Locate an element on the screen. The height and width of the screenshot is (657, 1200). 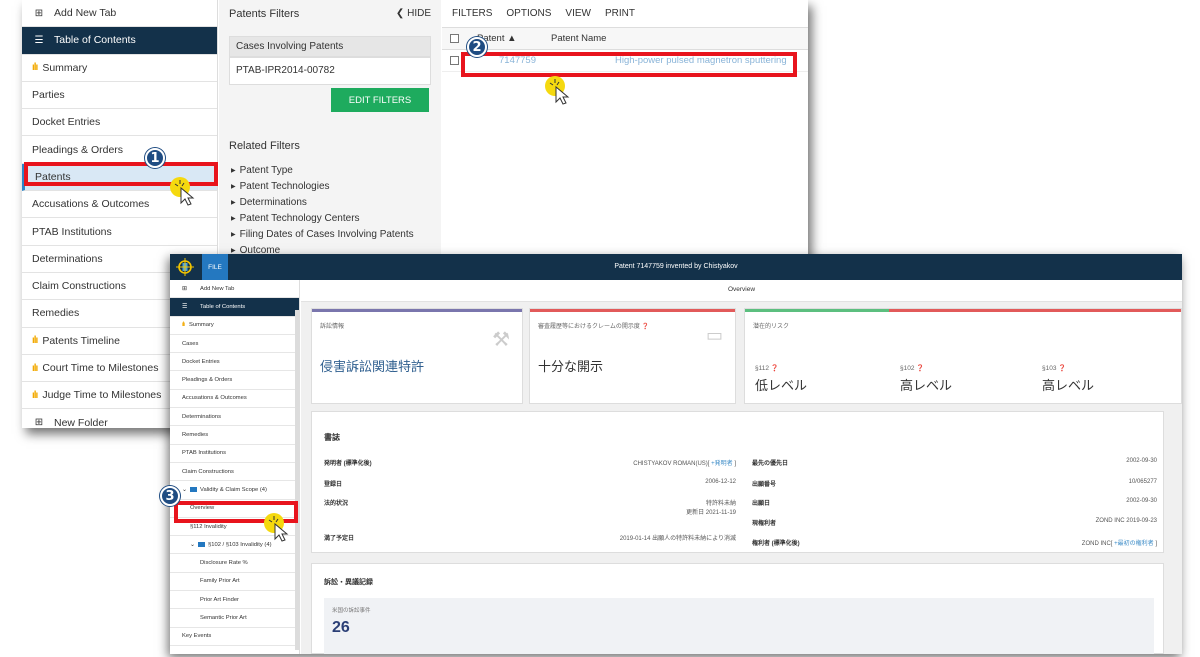
biblio-key: 出願番号 is located at coordinates (764, 485).